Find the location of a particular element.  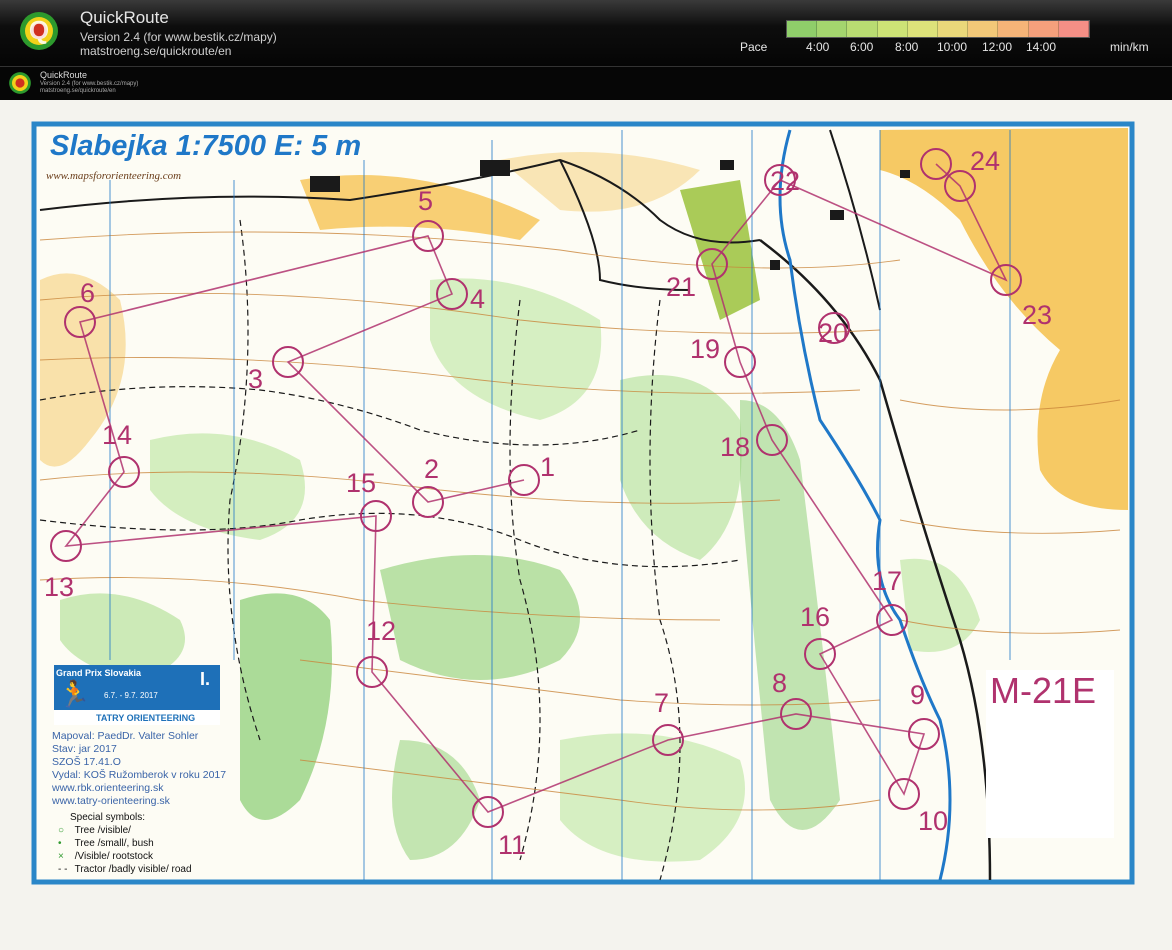

quickroute-logo-icon is located at coordinates (20, 83).